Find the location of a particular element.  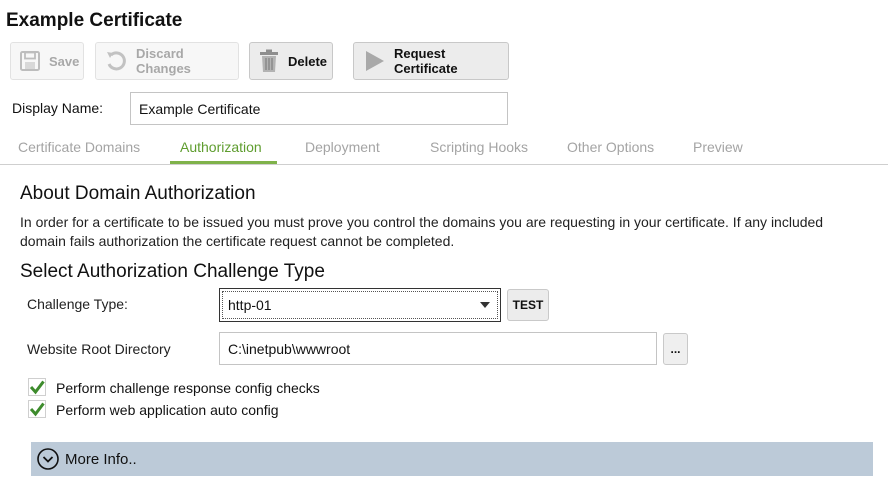

tab-scripting-hooks: Scripting Hooks is located at coordinates (479, 147).